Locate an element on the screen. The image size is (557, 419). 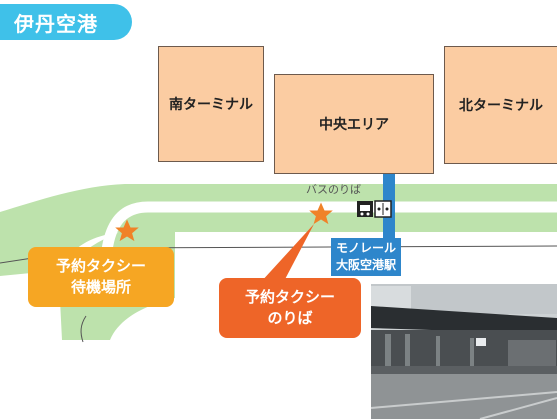
taxi-waiting-line-1: 予約タクシー is located at coordinates (100, 266).